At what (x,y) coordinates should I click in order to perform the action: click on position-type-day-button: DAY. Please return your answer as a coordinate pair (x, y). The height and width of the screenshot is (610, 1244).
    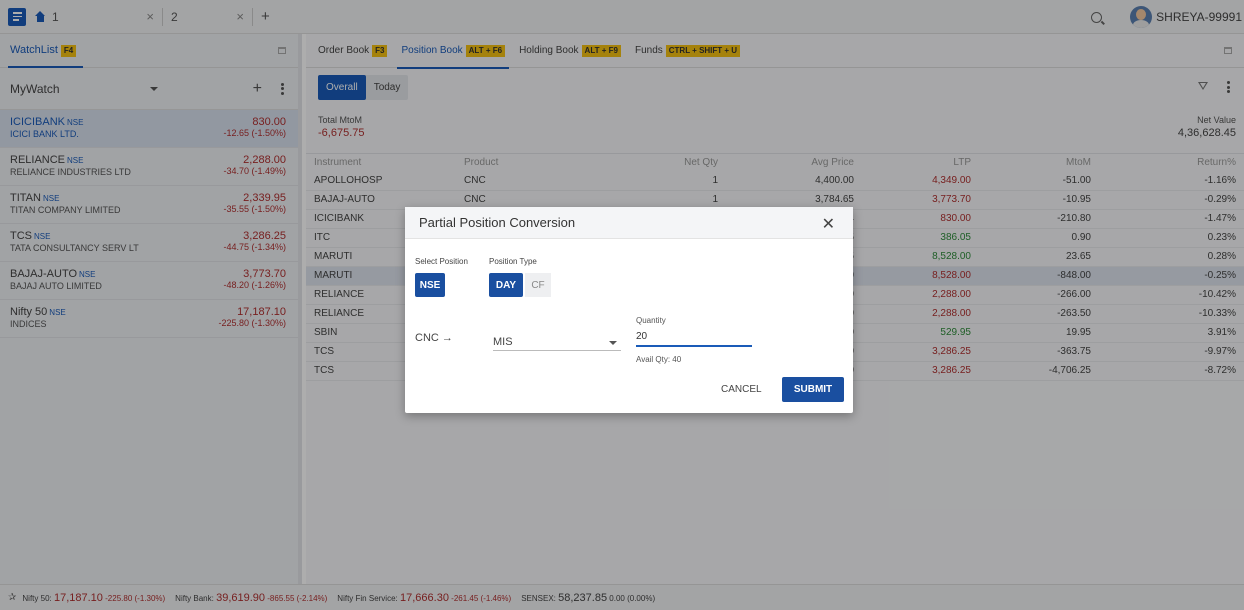
    Looking at the image, I should click on (506, 285).